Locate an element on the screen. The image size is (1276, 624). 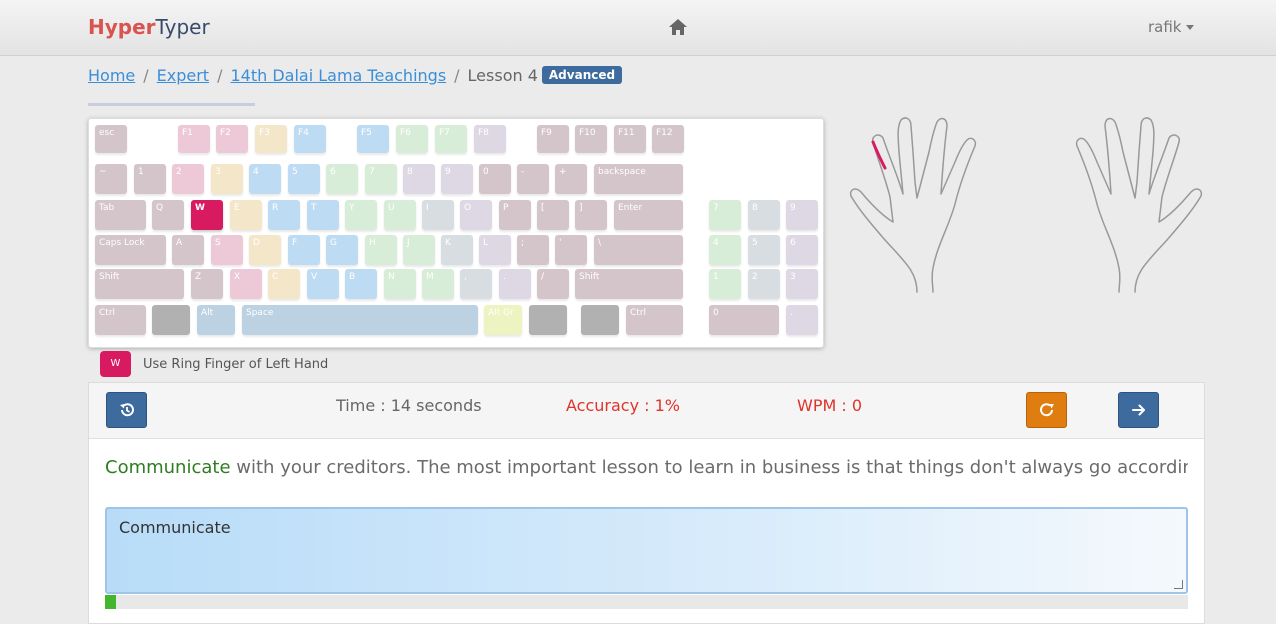
hint-text: Use Ring Finger of Left Hand is located at coordinates (236, 364).